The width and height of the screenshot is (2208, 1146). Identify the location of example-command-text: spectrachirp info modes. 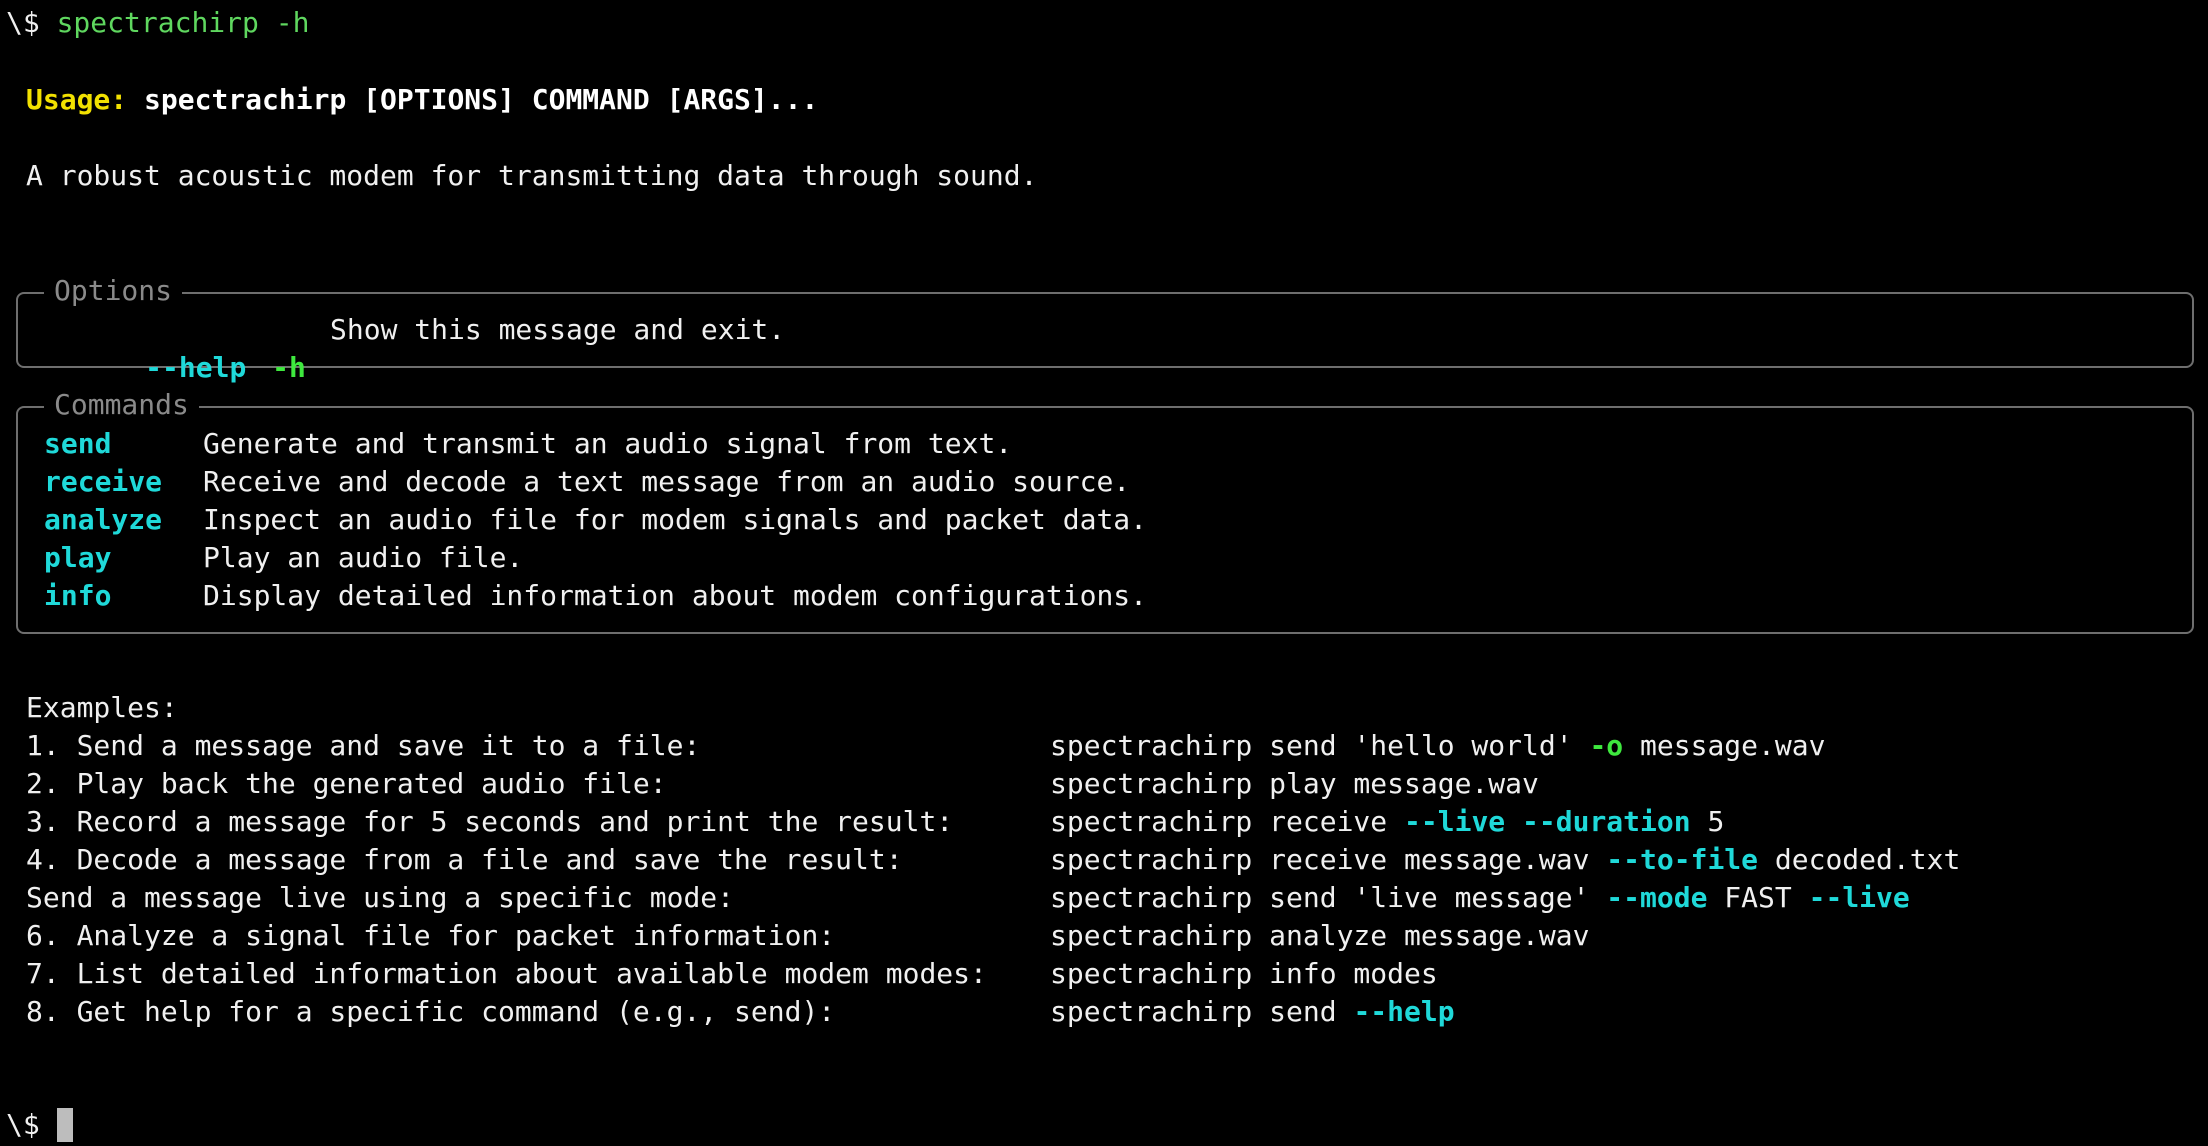
(1244, 973).